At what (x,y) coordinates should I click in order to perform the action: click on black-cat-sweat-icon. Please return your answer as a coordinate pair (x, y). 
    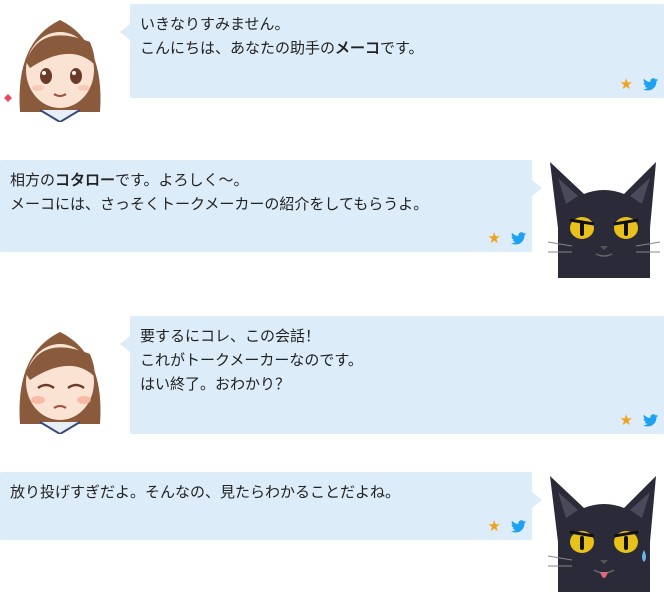
    Looking at the image, I should click on (604, 532).